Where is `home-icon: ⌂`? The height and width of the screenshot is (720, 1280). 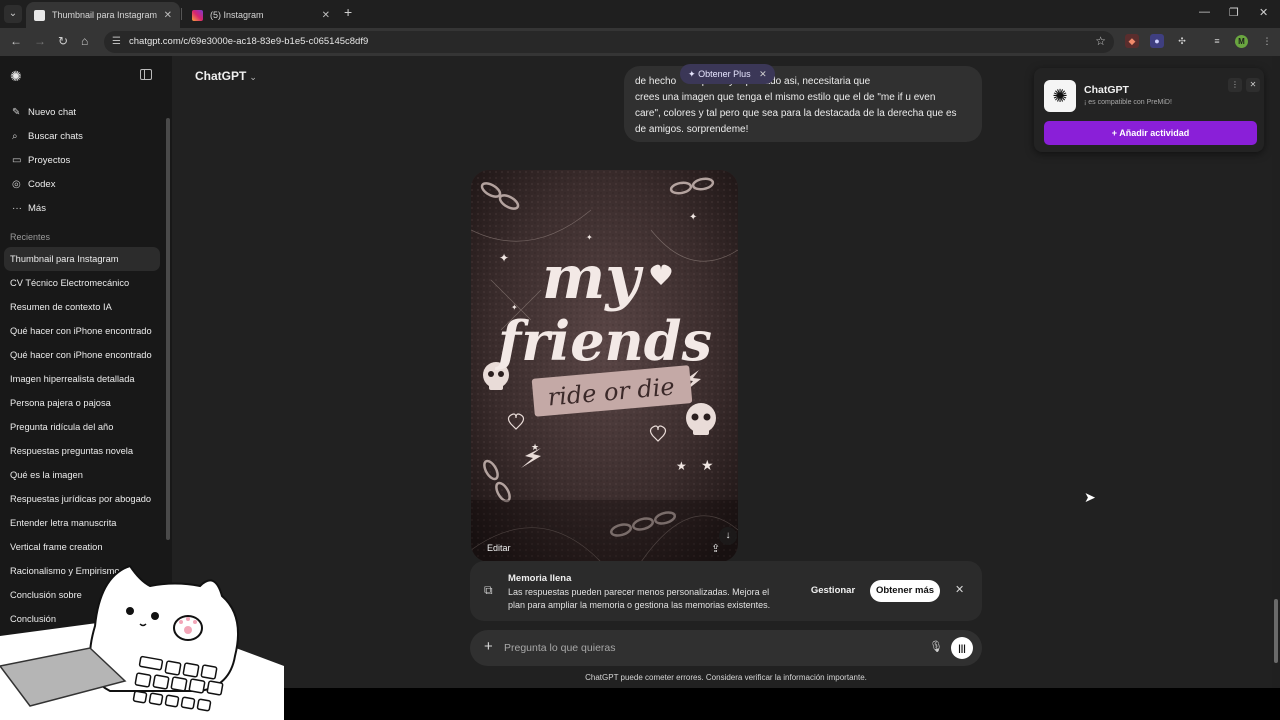 home-icon: ⌂ is located at coordinates (84, 41).